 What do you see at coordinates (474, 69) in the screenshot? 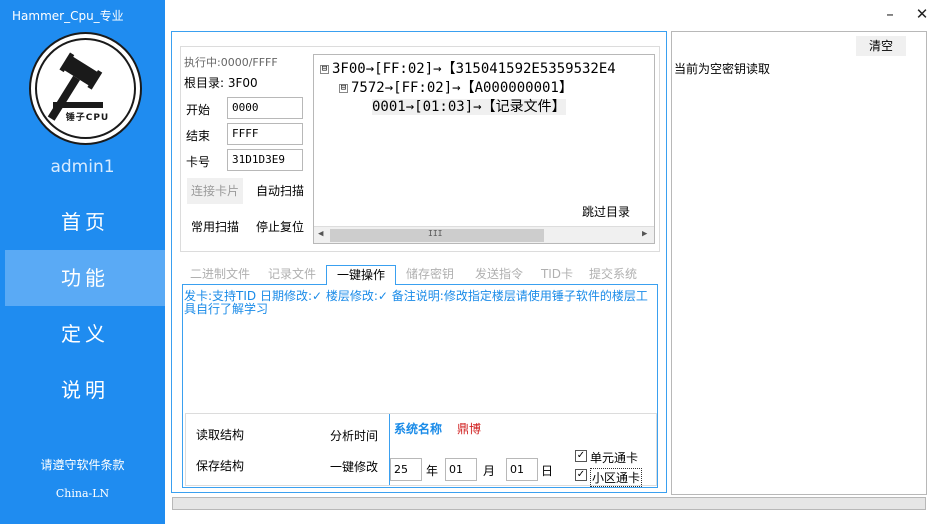
I see `tree-node-label: 3F00→[FF:02]→【315041592E5359532E4` at bounding box center [474, 69].